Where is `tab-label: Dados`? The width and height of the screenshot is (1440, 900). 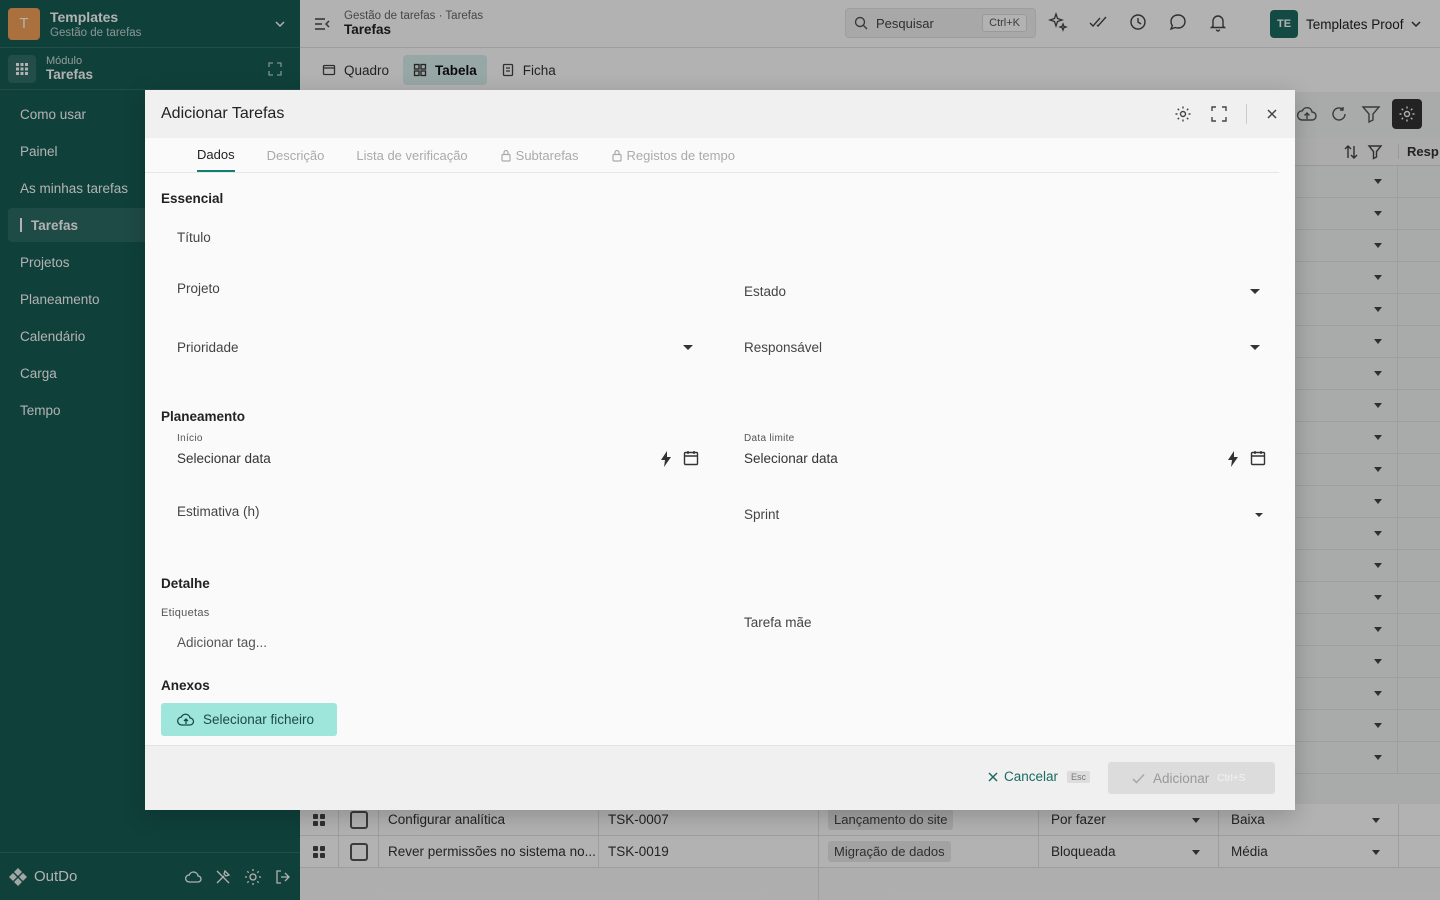 tab-label: Dados is located at coordinates (216, 154).